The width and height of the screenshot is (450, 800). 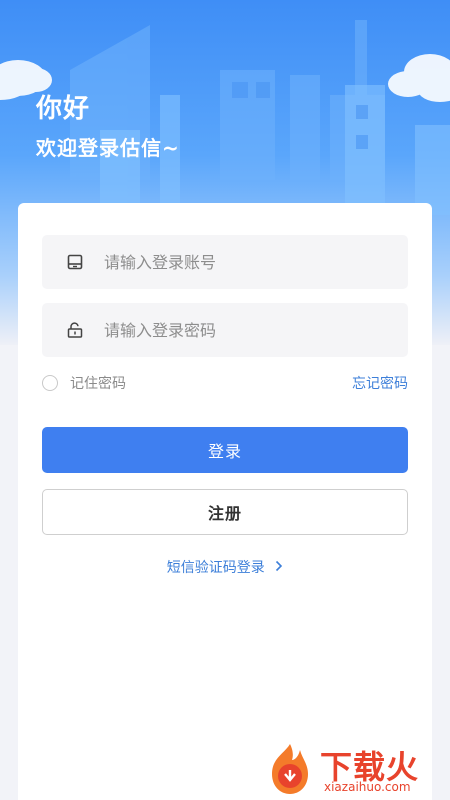 I want to click on phone-icon, so click(x=75, y=262).